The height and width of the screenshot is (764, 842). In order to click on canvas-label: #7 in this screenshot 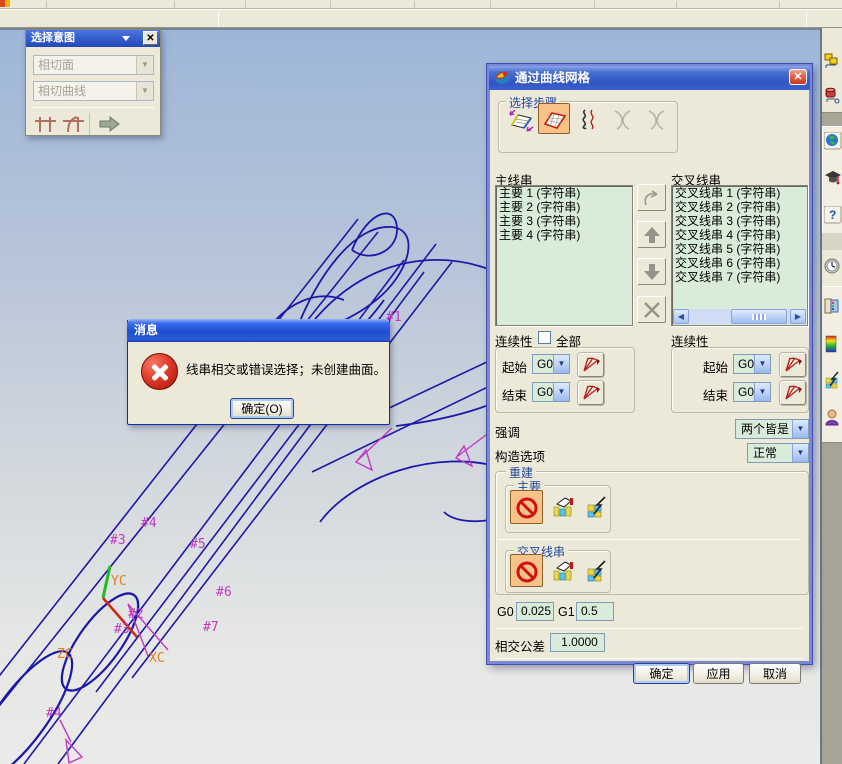, I will do `click(211, 627)`.